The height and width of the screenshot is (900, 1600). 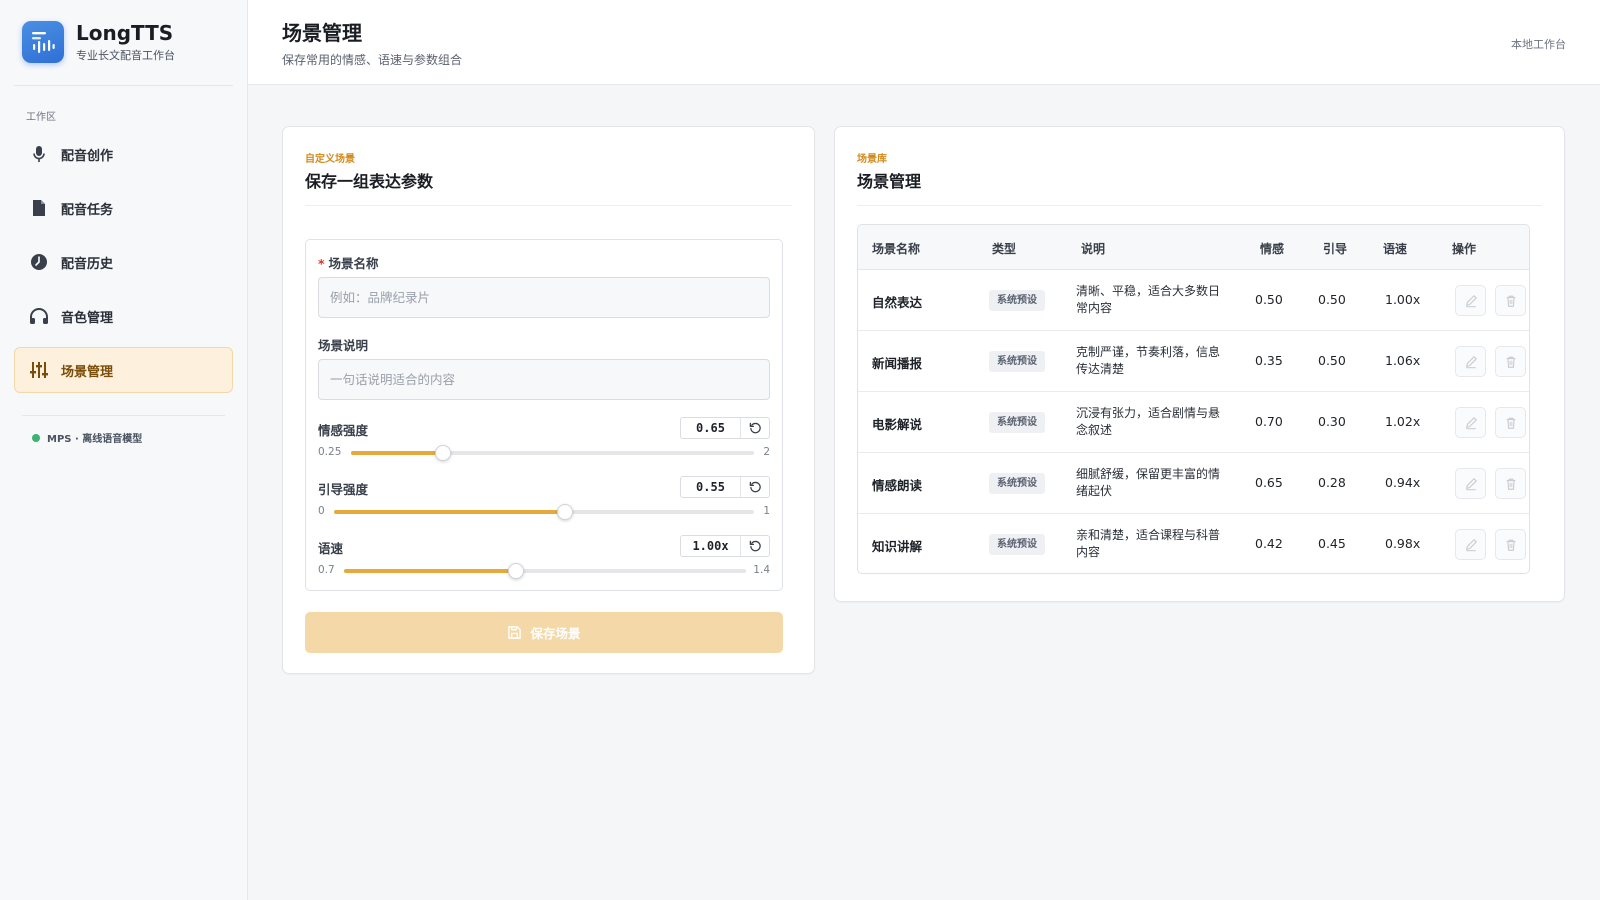 I want to click on sidebar-nav: 配音创作 配音任务 配音历史 音色管理 场景管理, so click(x=123, y=266).